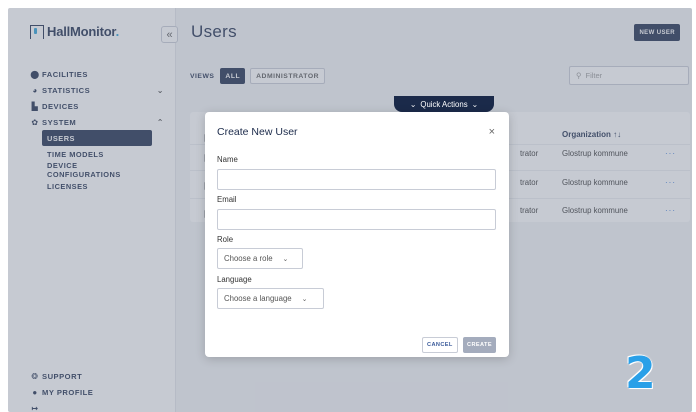  I want to click on step-number-badge: 2, so click(640, 373).